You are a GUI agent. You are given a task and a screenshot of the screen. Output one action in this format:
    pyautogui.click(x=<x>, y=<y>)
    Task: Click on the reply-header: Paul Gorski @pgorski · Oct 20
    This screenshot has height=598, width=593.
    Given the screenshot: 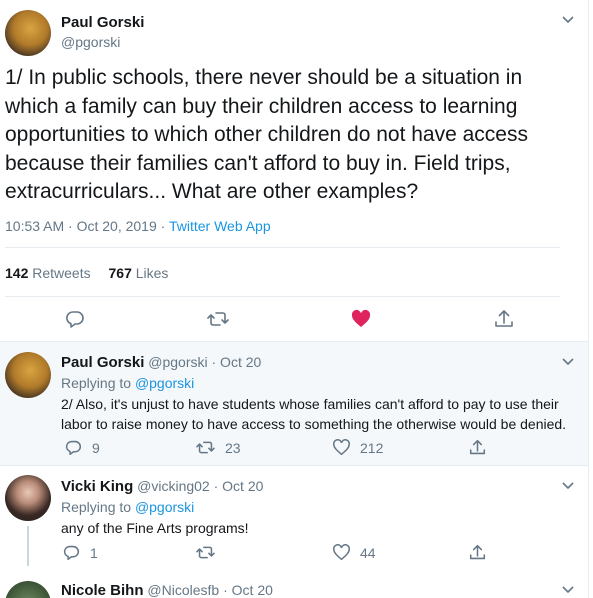 What is the action you would take?
    pyautogui.click(x=161, y=362)
    